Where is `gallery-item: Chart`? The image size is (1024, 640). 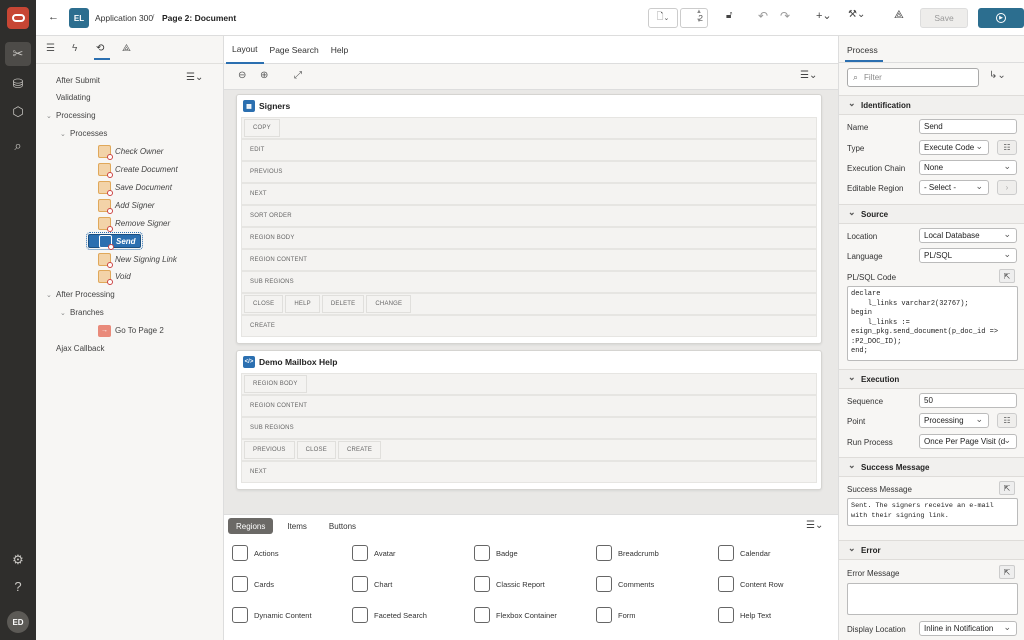 gallery-item: Chart is located at coordinates (372, 584).